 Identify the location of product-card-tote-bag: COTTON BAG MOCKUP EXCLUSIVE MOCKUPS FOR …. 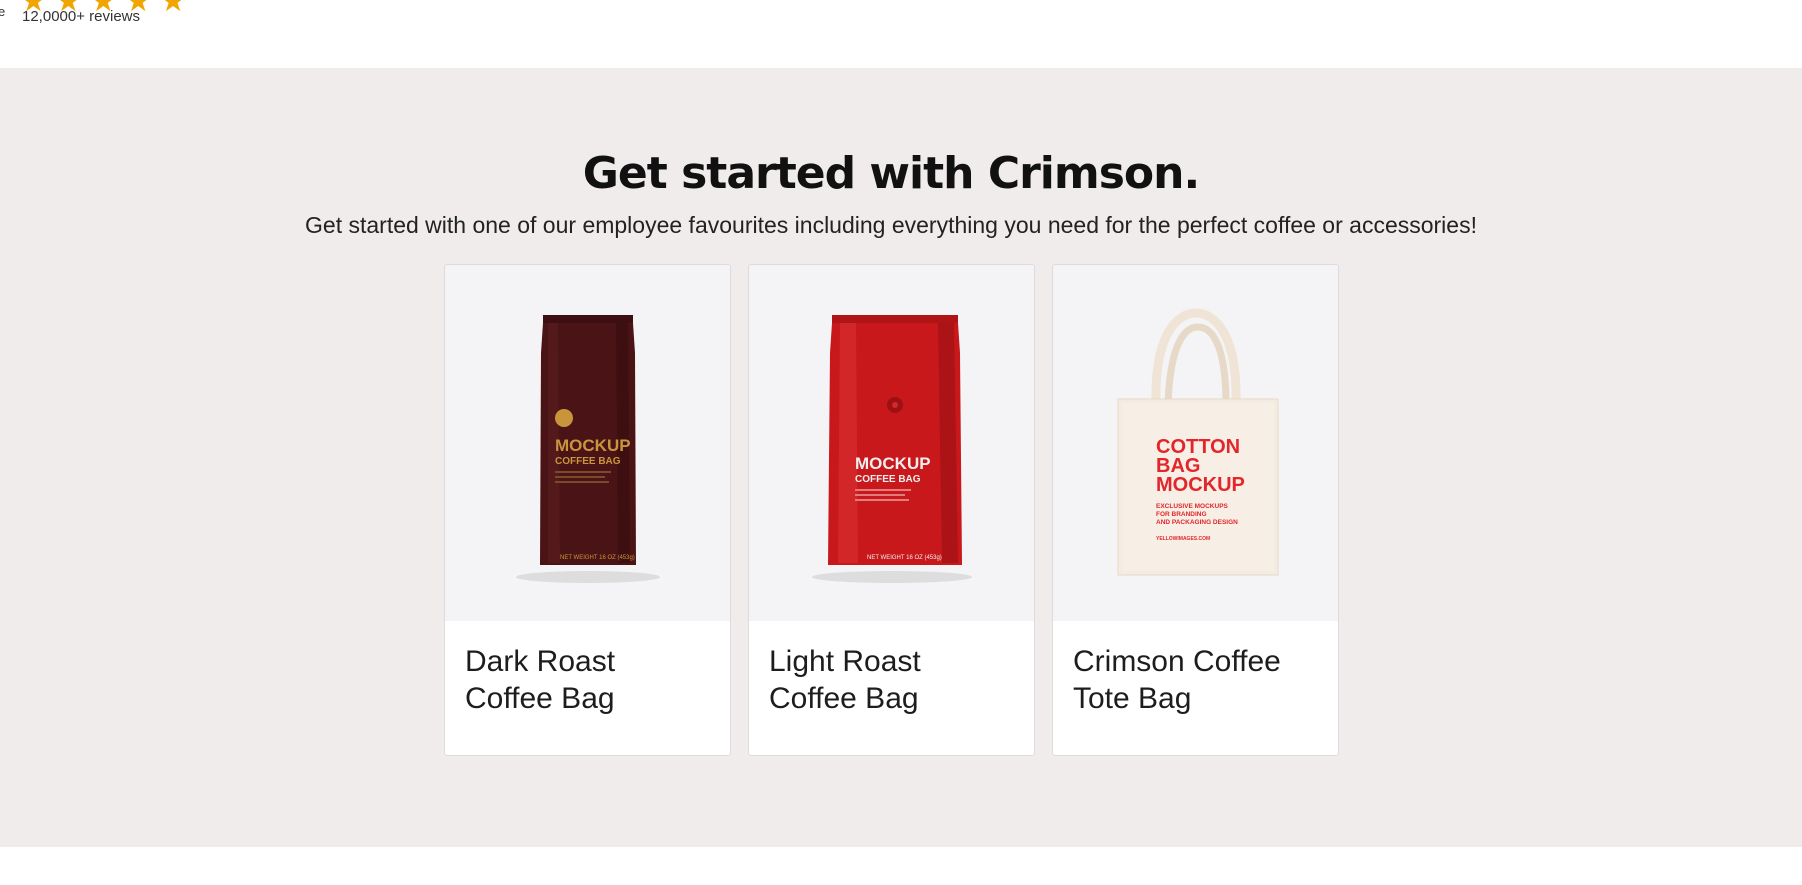
(1195, 510).